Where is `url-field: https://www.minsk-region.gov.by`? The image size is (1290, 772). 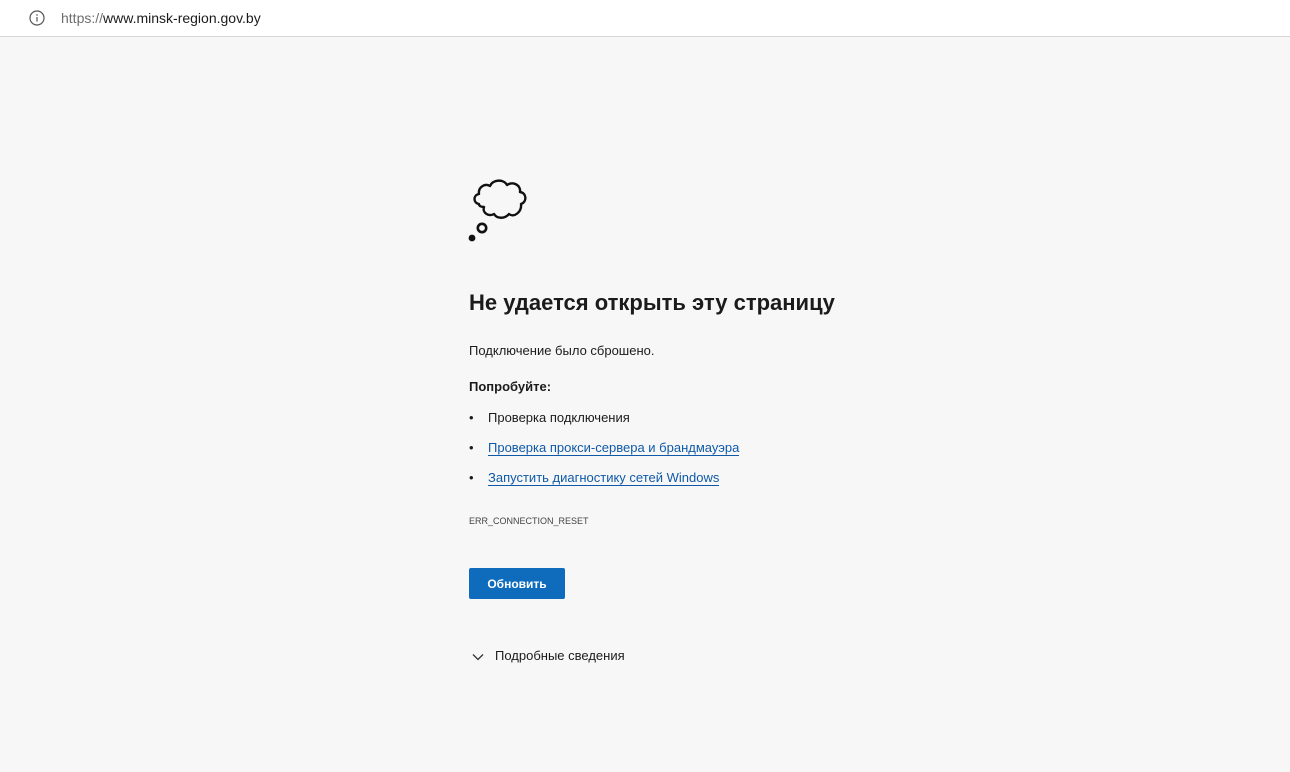 url-field: https://www.minsk-region.gov.by is located at coordinates (651, 18).